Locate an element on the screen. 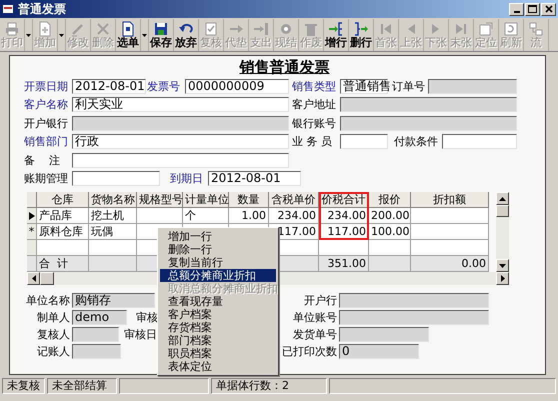 This screenshot has height=401, width=558. field-label: 备 注 is located at coordinates (42, 160).